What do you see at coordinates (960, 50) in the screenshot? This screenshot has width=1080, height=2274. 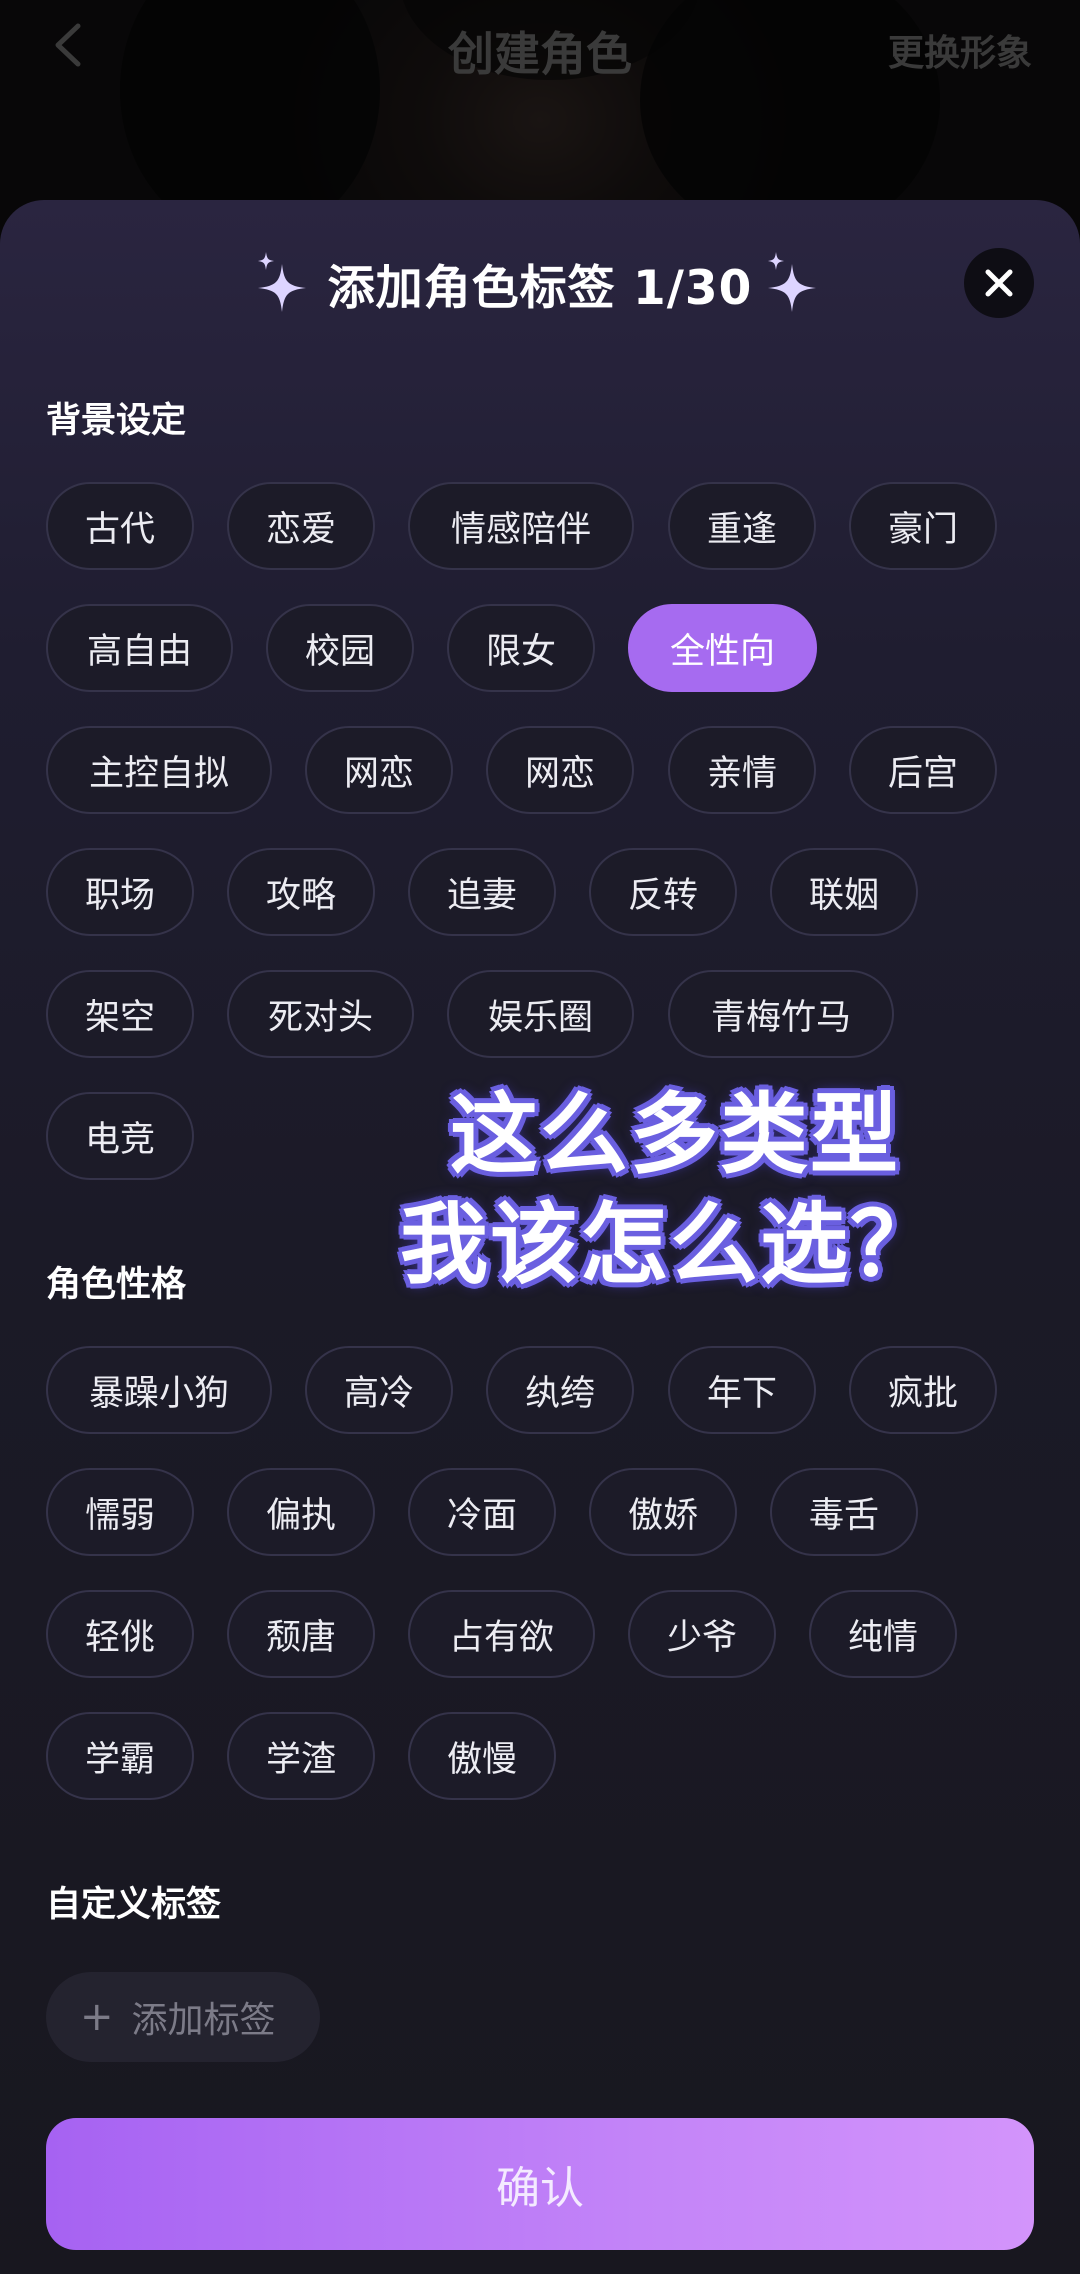 I see `change-avatar-button: 更换形象` at bounding box center [960, 50].